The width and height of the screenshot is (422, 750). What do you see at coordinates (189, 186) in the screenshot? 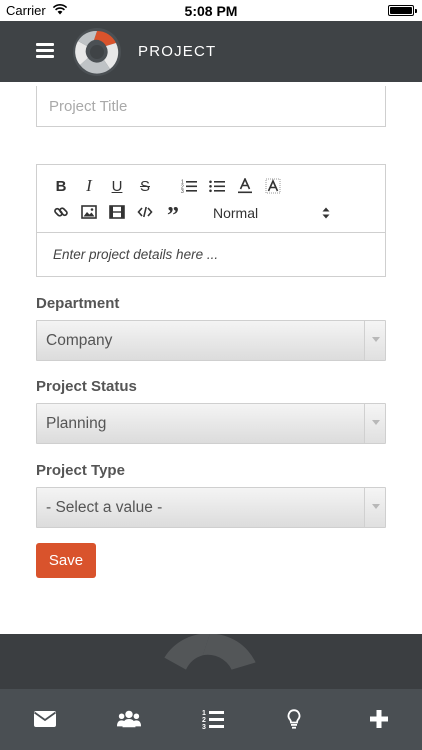
I see `ordered-list-icon: 123` at bounding box center [189, 186].